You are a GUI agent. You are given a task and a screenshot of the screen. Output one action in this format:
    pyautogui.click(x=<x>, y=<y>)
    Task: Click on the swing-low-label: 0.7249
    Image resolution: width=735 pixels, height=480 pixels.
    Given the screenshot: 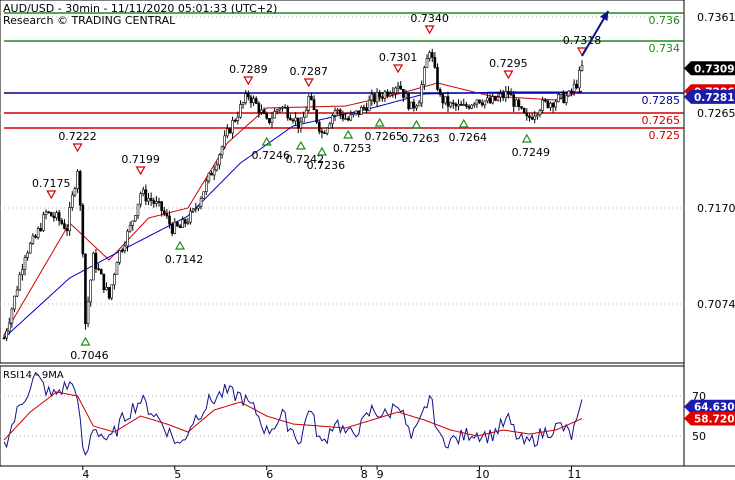 What is the action you would take?
    pyautogui.click(x=531, y=152)
    